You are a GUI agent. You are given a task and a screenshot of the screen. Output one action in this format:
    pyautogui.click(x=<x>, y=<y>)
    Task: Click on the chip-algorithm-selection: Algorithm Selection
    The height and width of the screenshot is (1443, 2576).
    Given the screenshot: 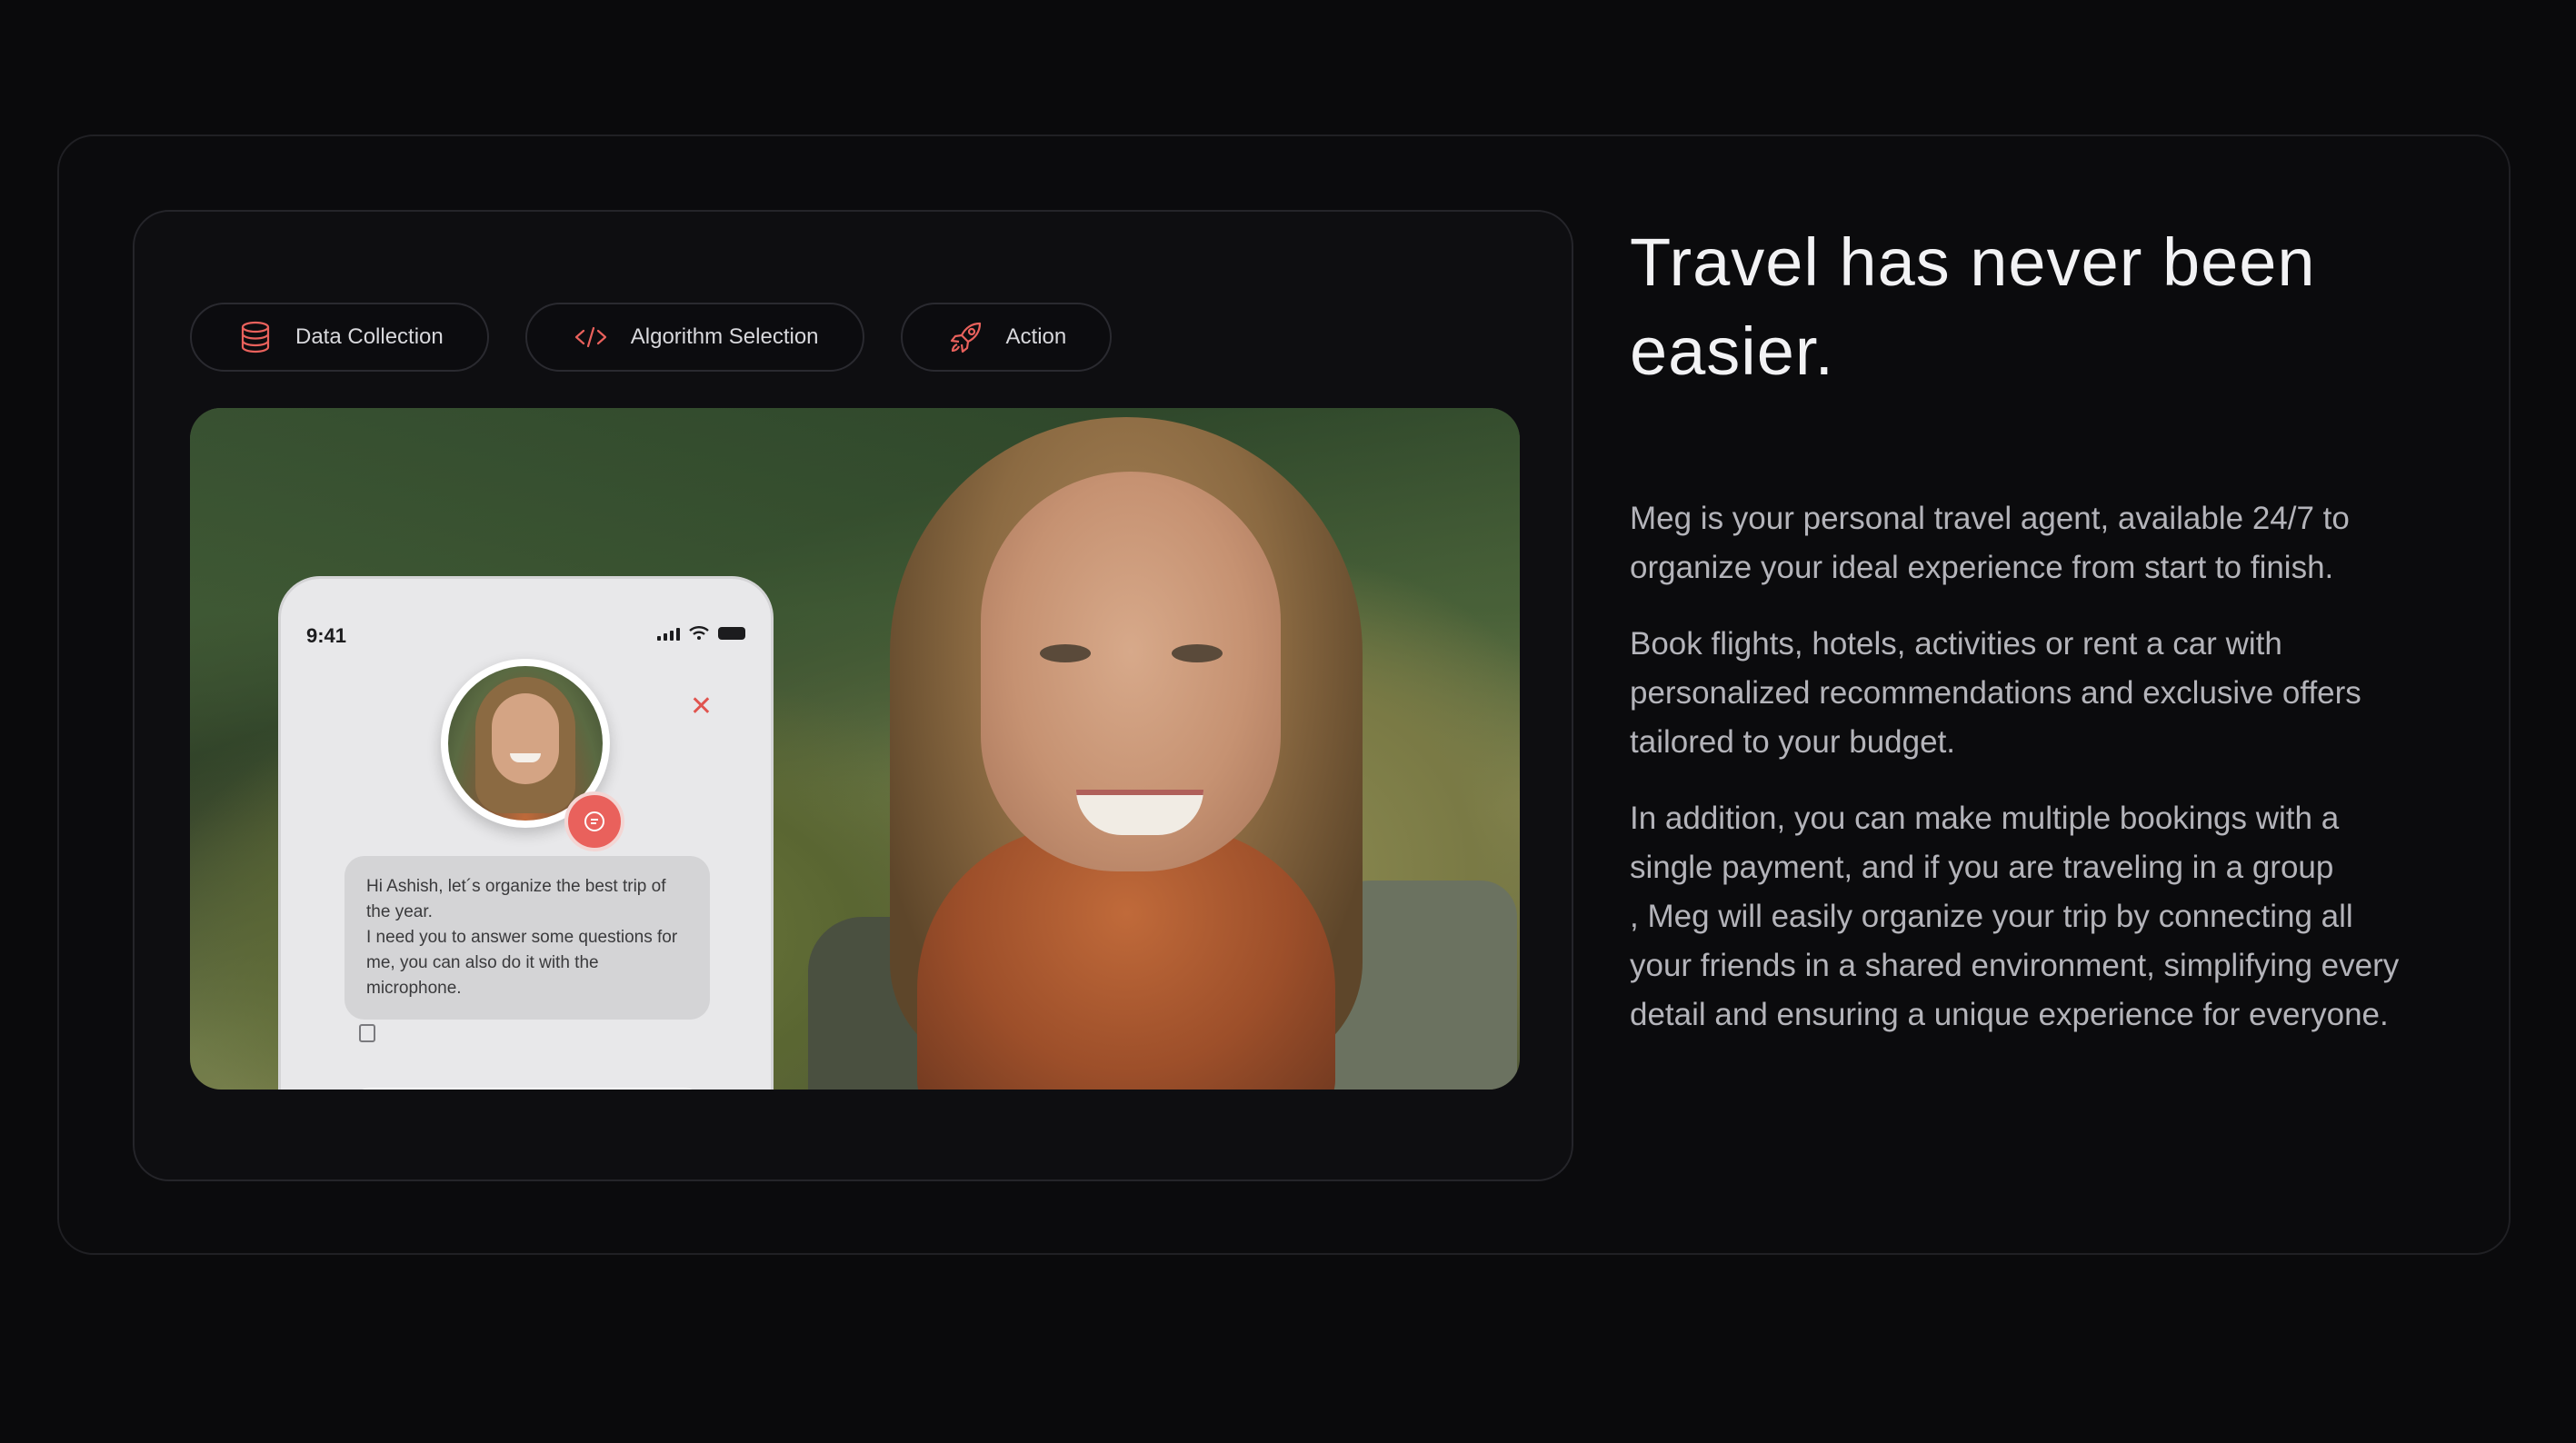 What is the action you would take?
    pyautogui.click(x=694, y=337)
    